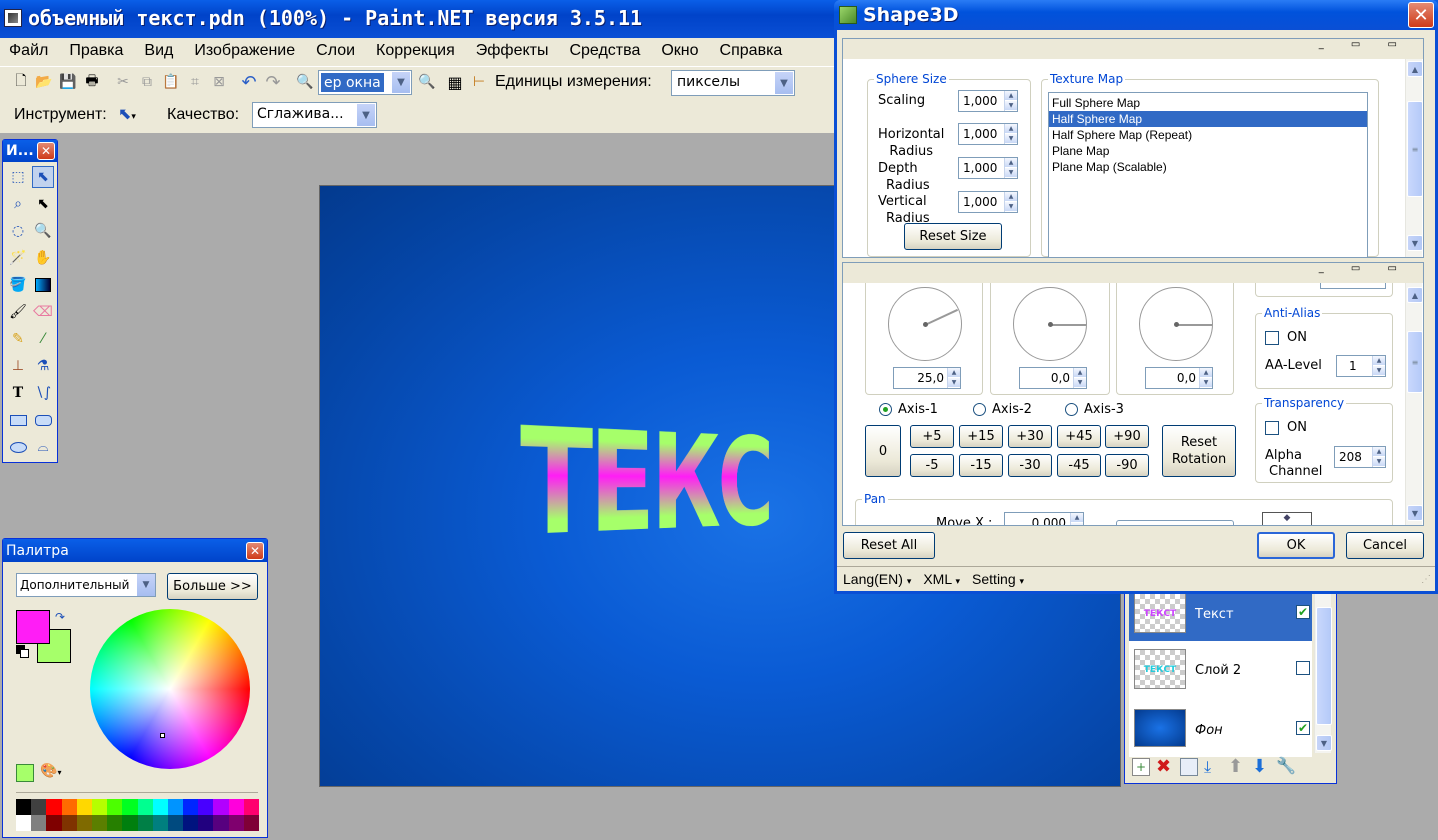 The height and width of the screenshot is (840, 1438). Describe the element at coordinates (932, 436) in the screenshot. I see `rotate-plus-button: +5` at that location.